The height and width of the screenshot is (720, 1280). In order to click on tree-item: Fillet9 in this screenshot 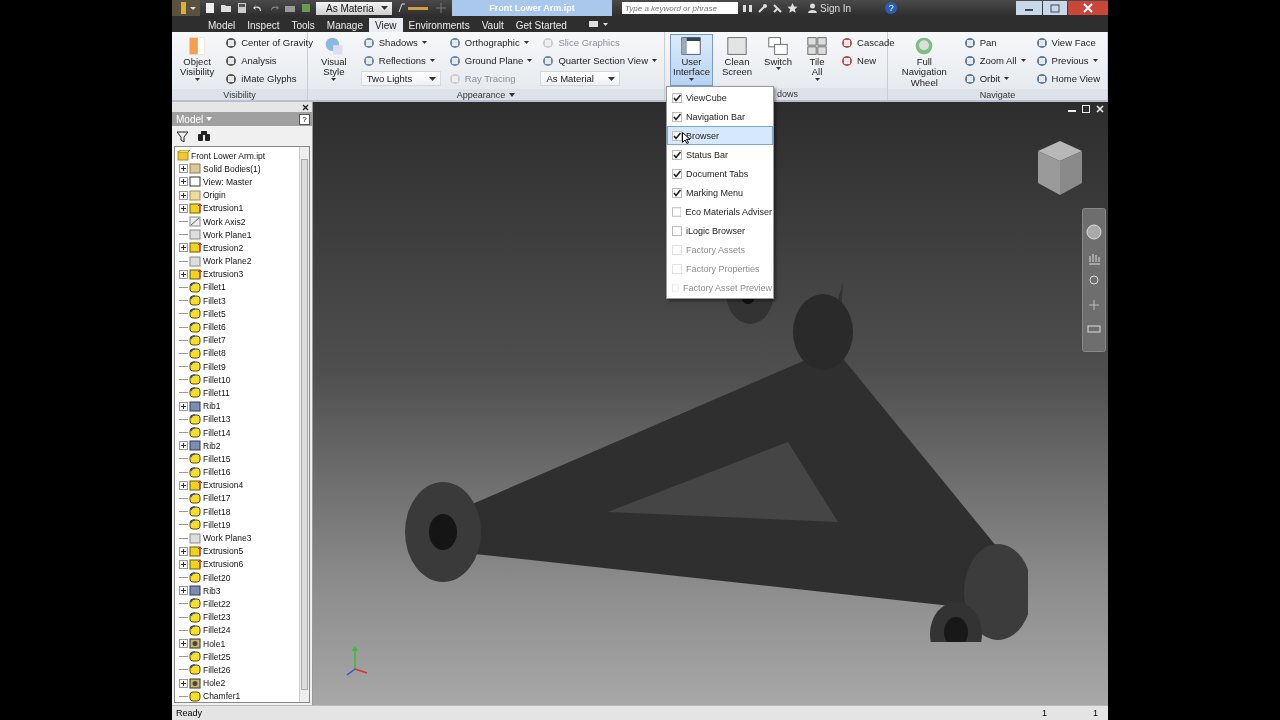, I will do `click(214, 366)`.